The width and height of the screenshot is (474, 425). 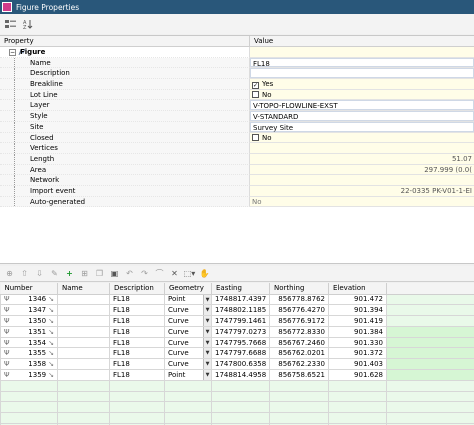 What do you see at coordinates (240, 364) in the screenshot?
I see `cell-easting: 1747800.6358` at bounding box center [240, 364].